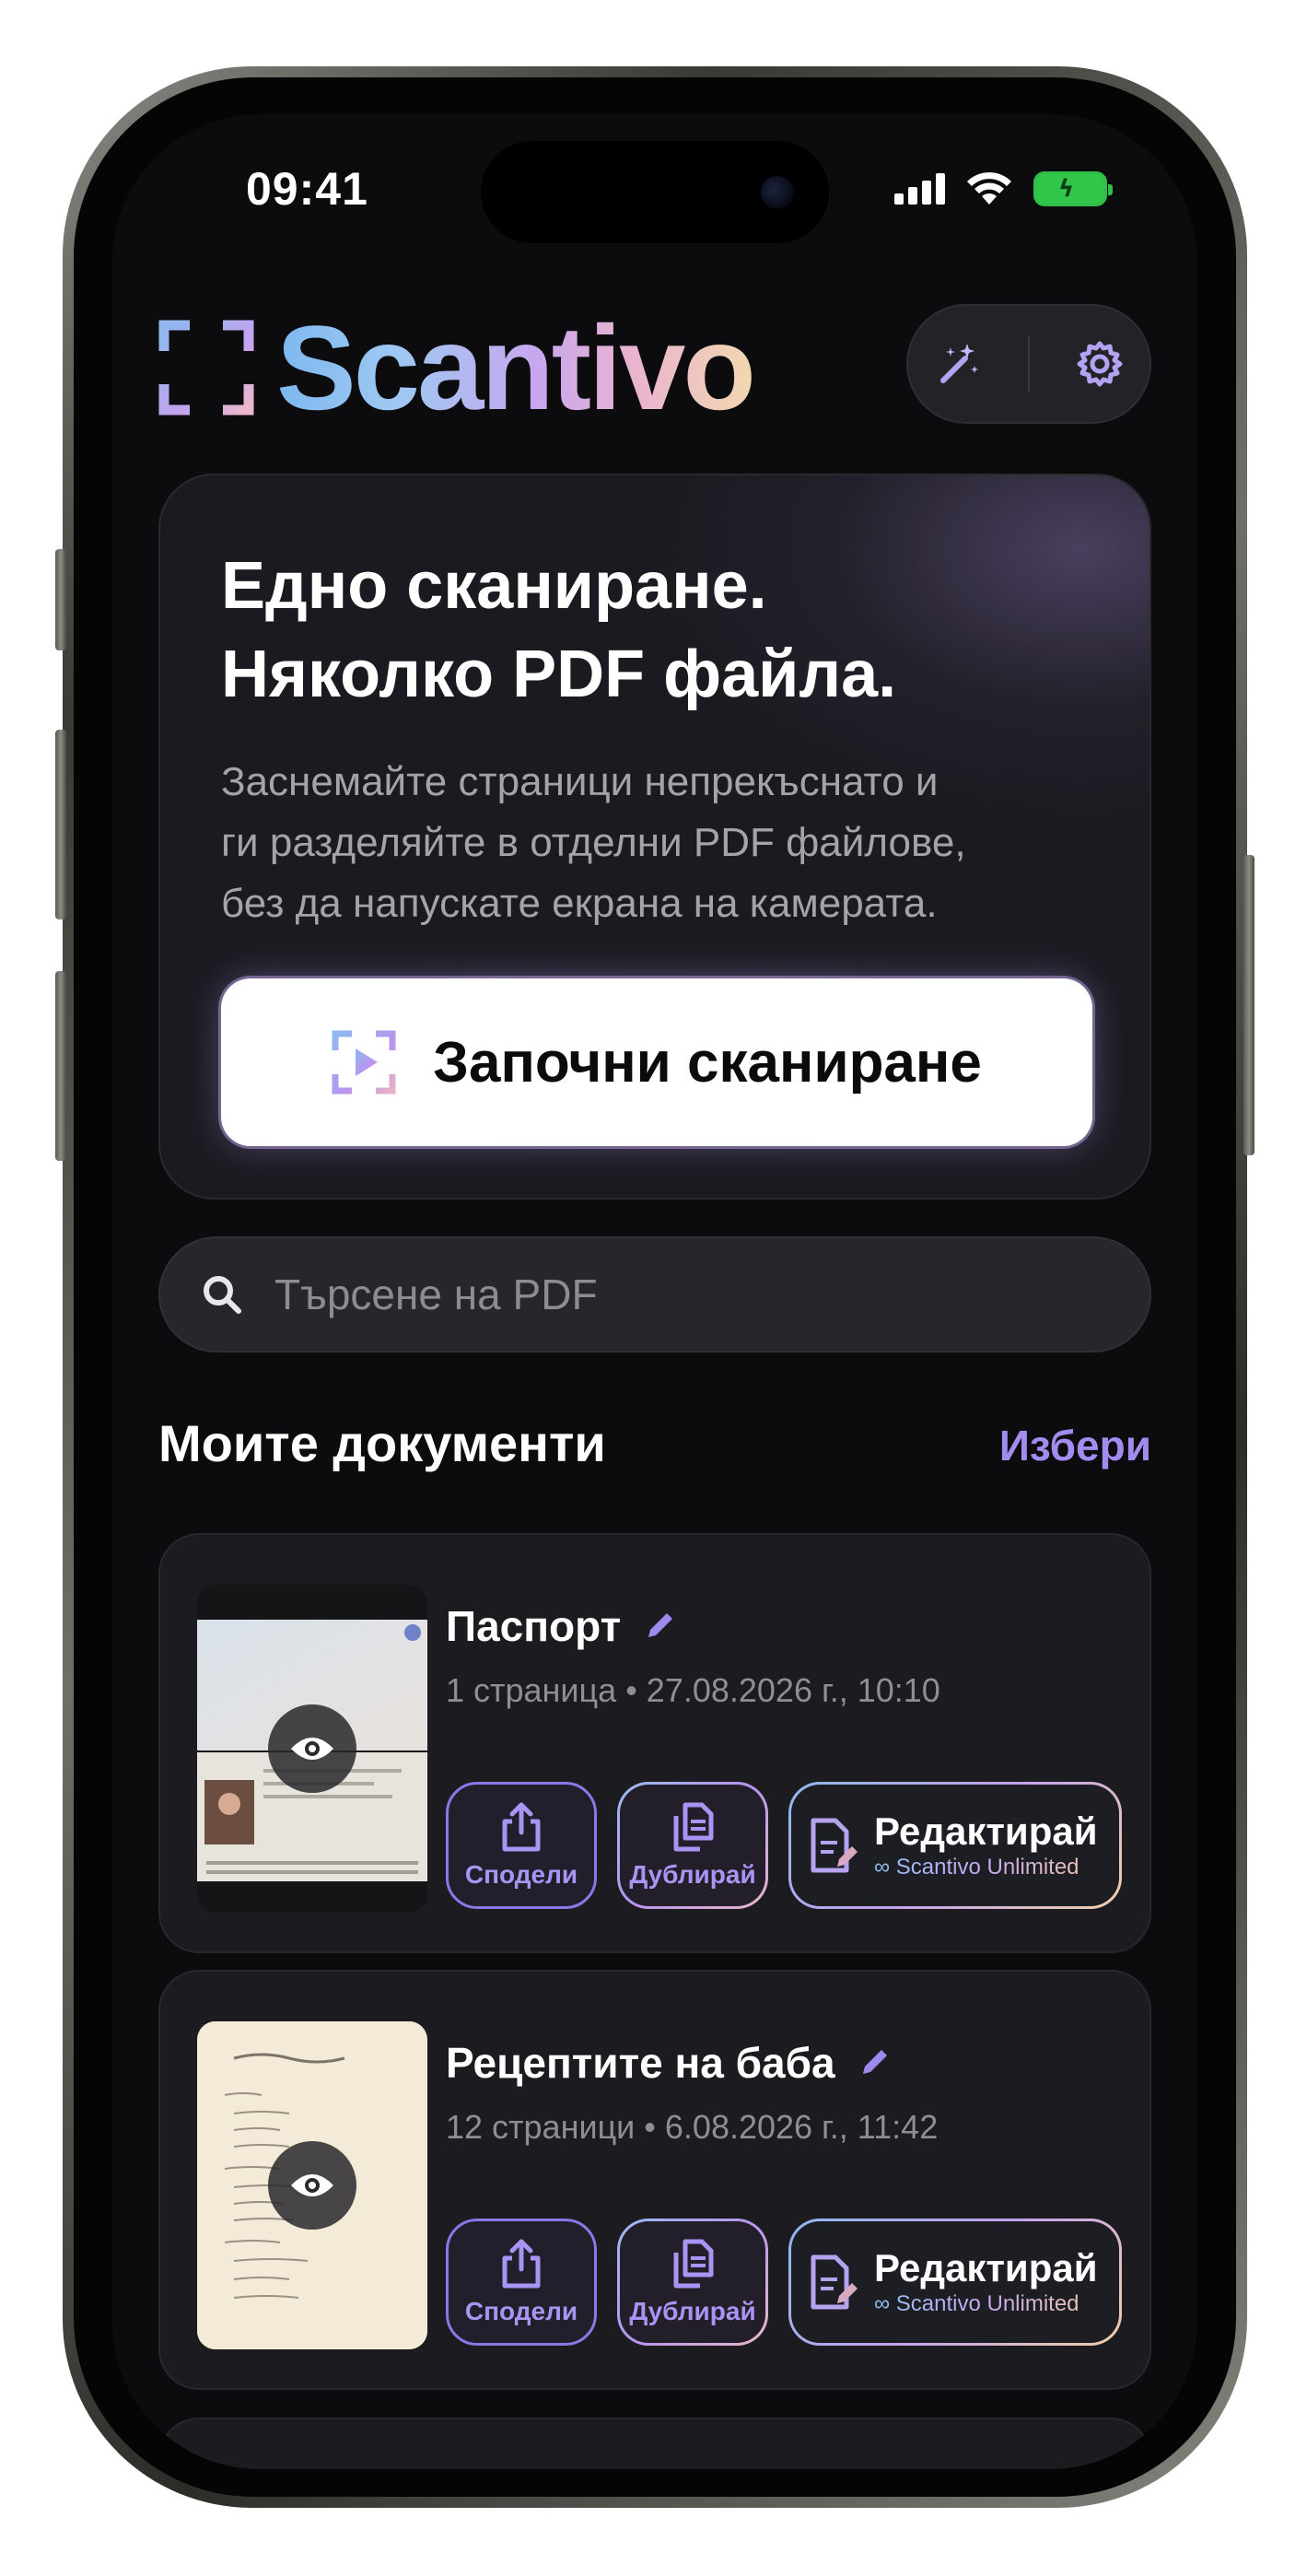 This screenshot has height=2576, width=1307. I want to click on pill-divider, so click(1029, 364).